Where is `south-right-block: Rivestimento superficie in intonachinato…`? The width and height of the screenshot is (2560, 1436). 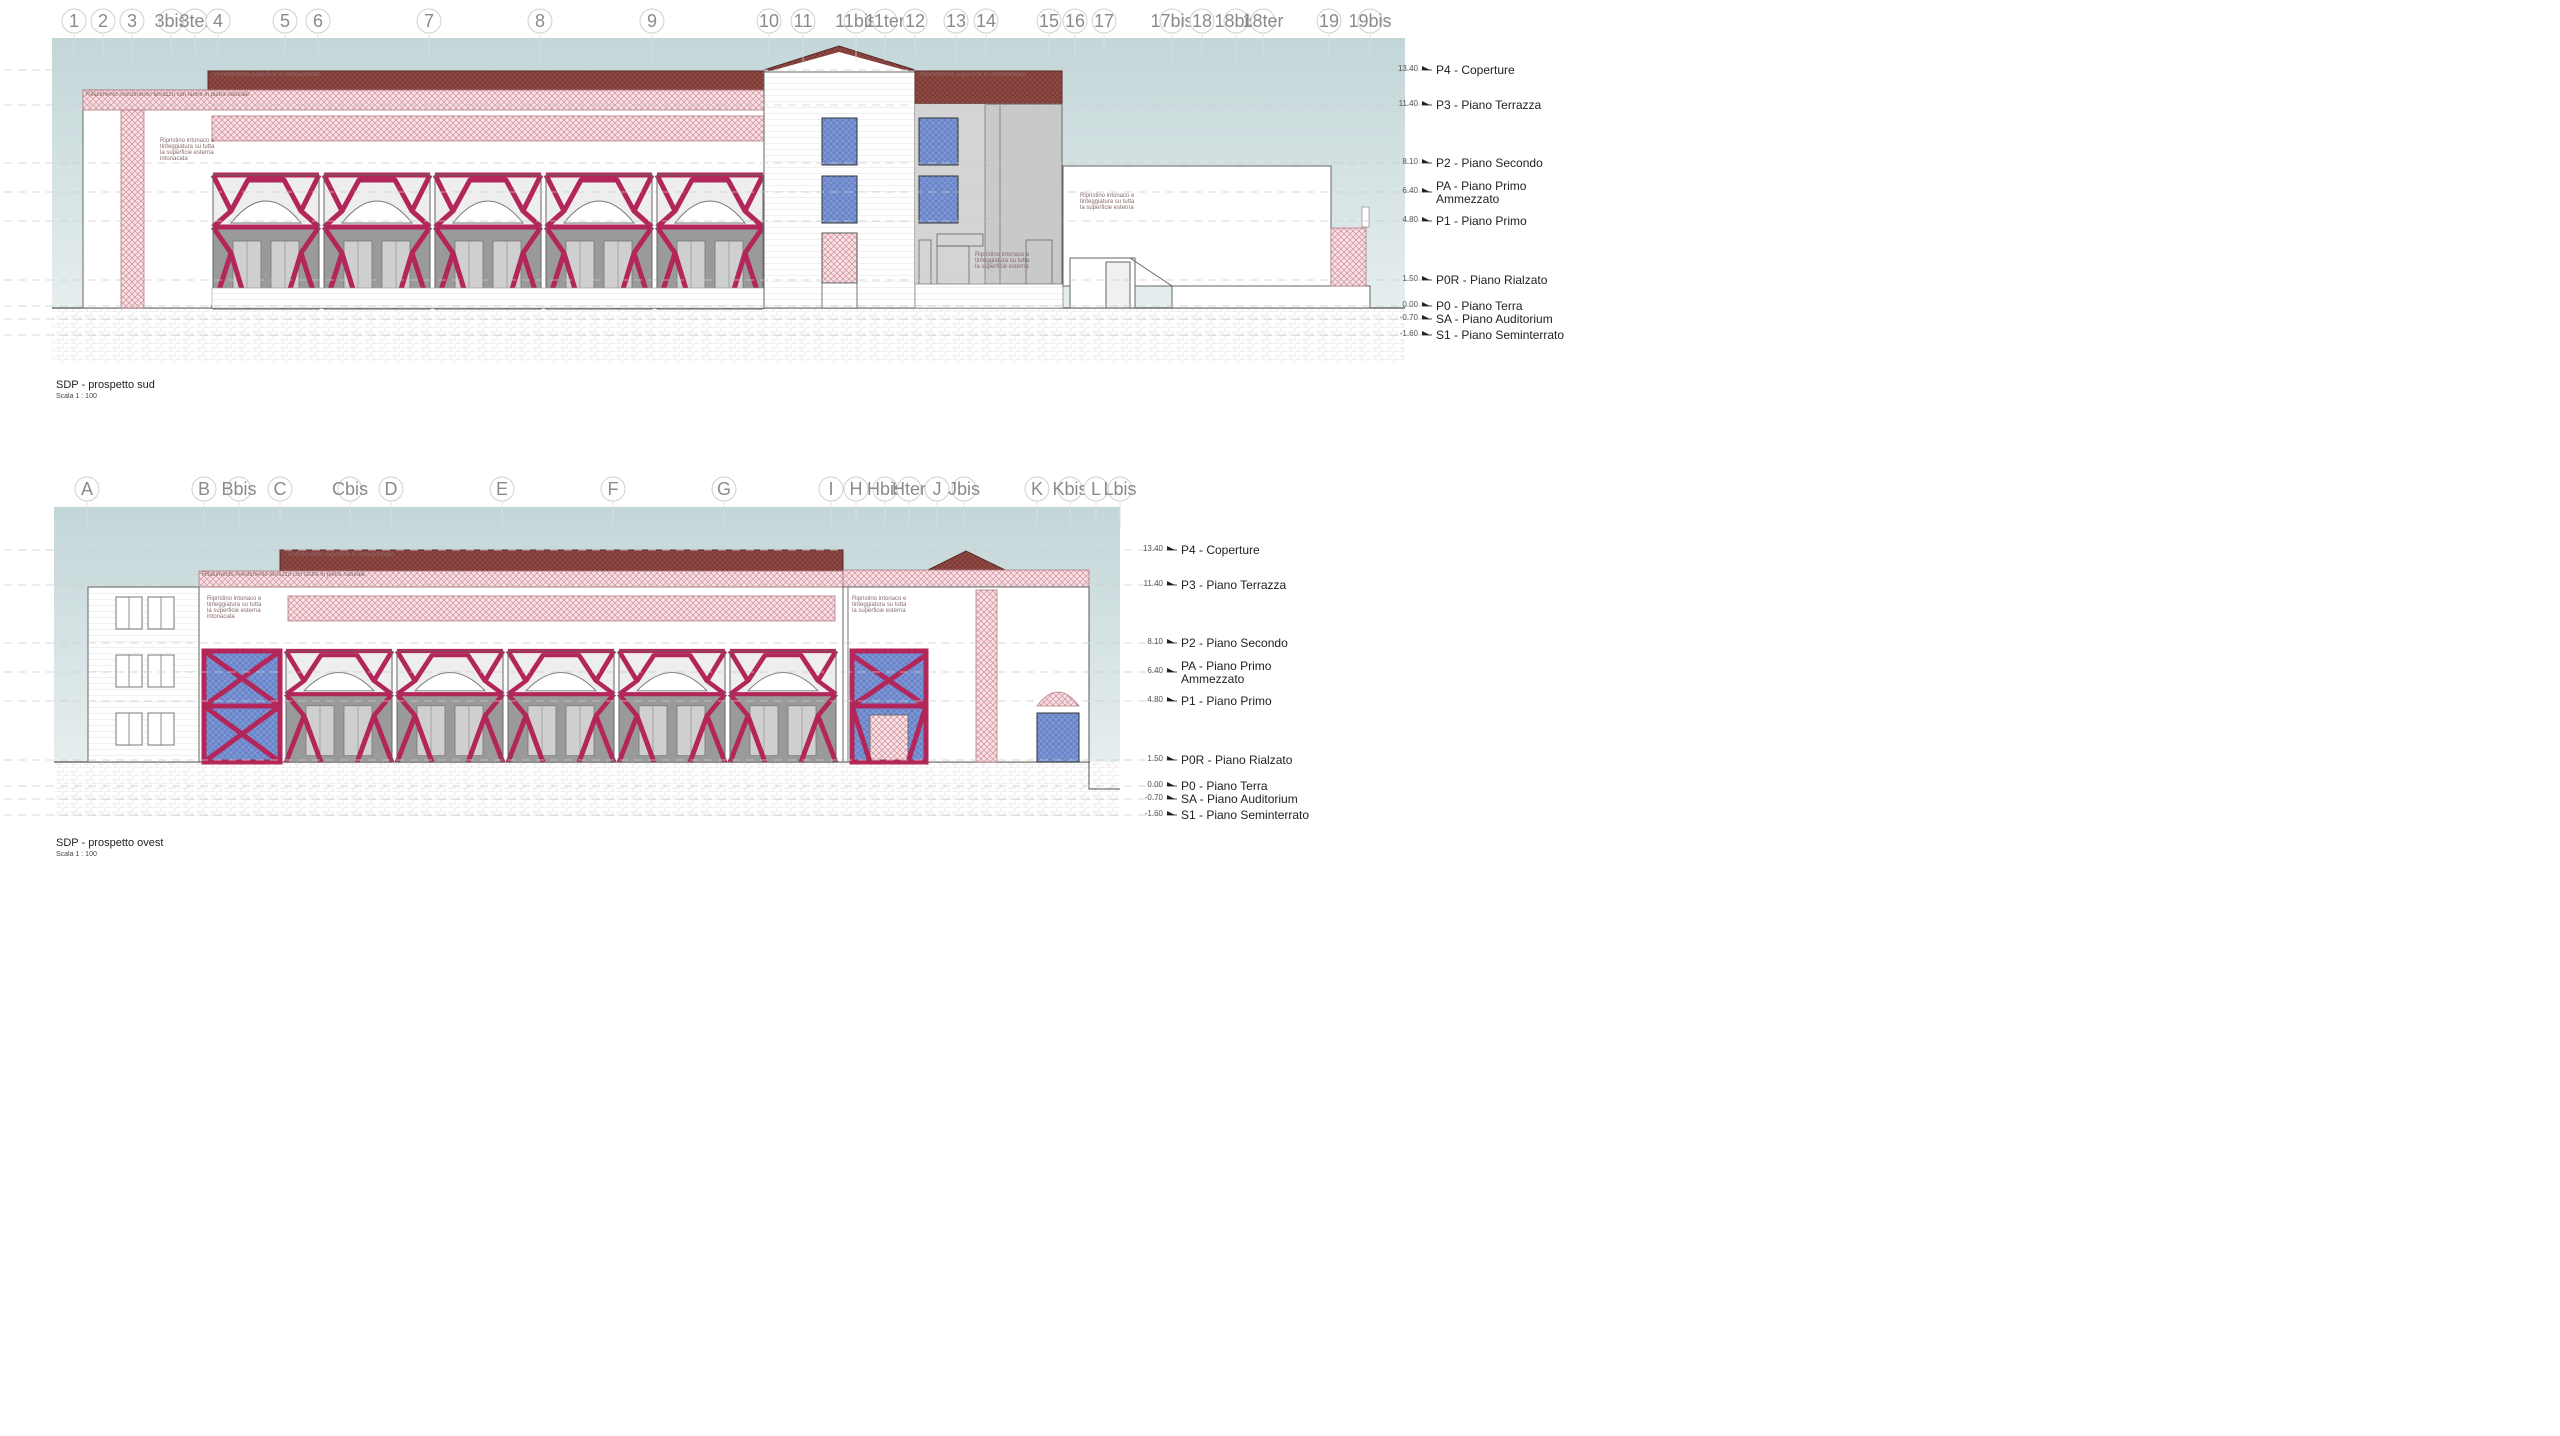 south-right-block: Rivestimento superficie in intonachinato… is located at coordinates (989, 189).